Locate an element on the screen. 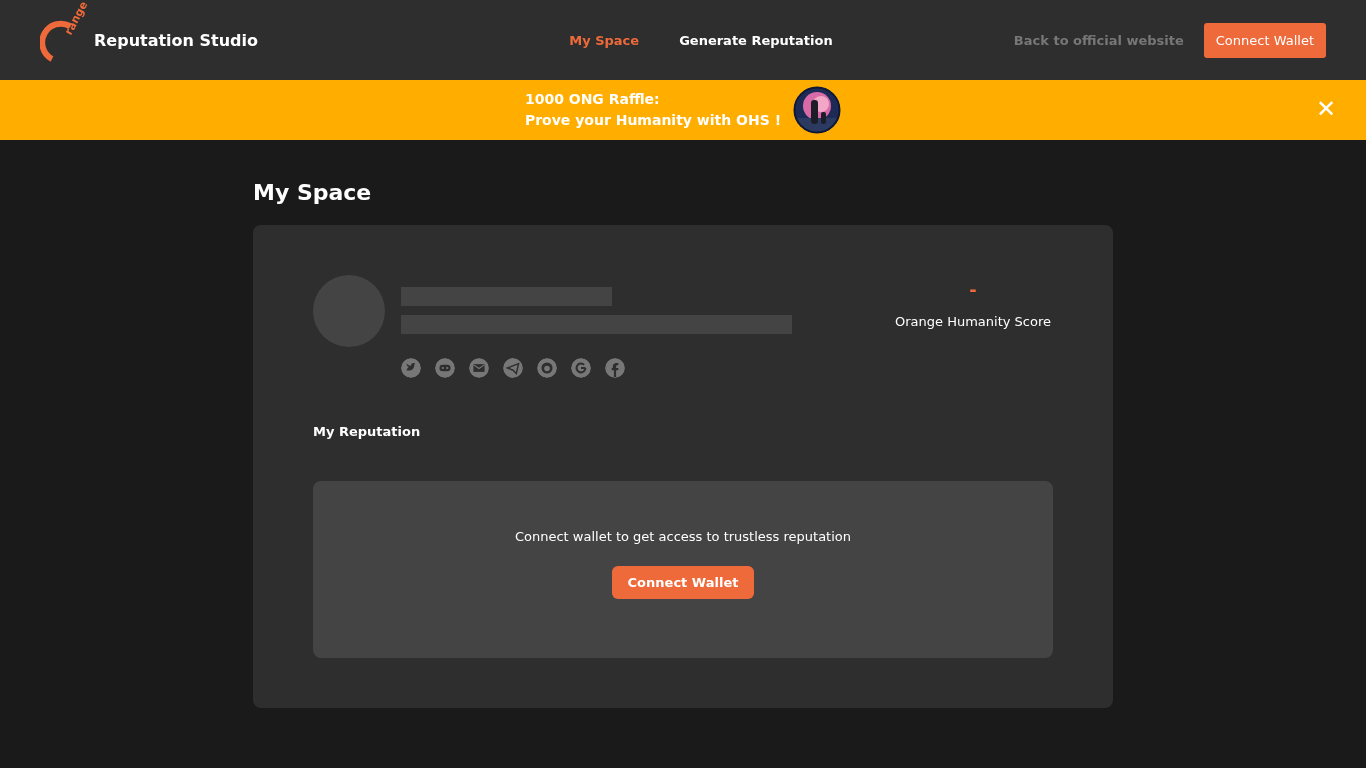 The width and height of the screenshot is (1366, 768). connect-message: Connect wallet to get access to trustless reputation is located at coordinates (683, 536).